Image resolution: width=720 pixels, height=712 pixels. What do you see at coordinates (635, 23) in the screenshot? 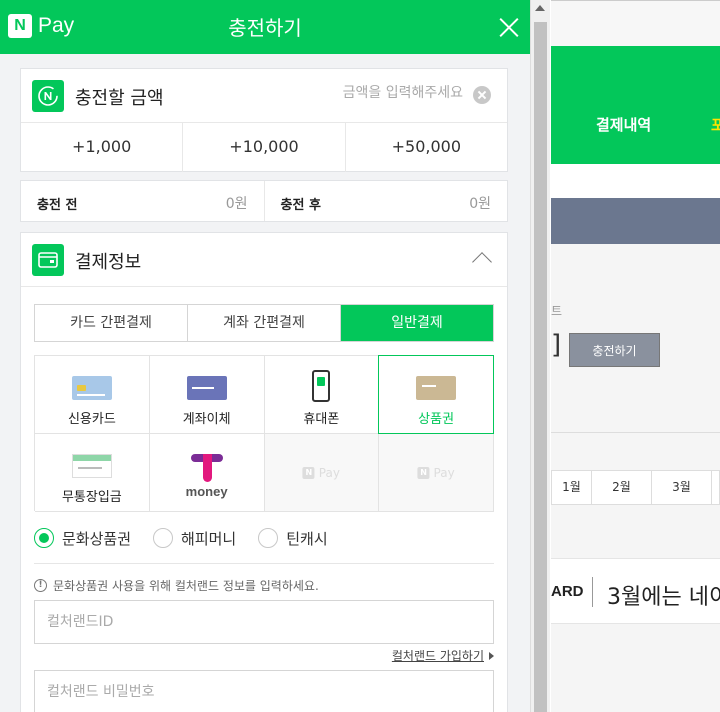
I see `background-top-bar` at bounding box center [635, 23].